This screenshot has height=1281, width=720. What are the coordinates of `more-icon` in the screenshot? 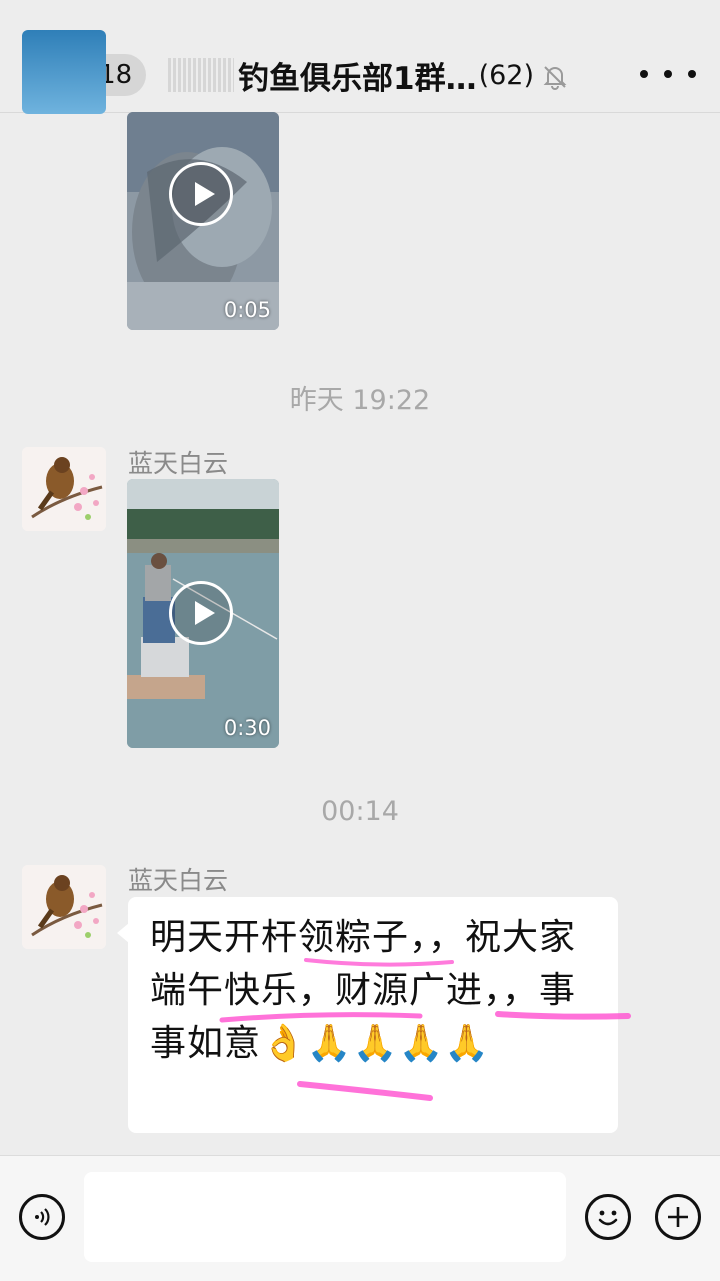 It's located at (668, 74).